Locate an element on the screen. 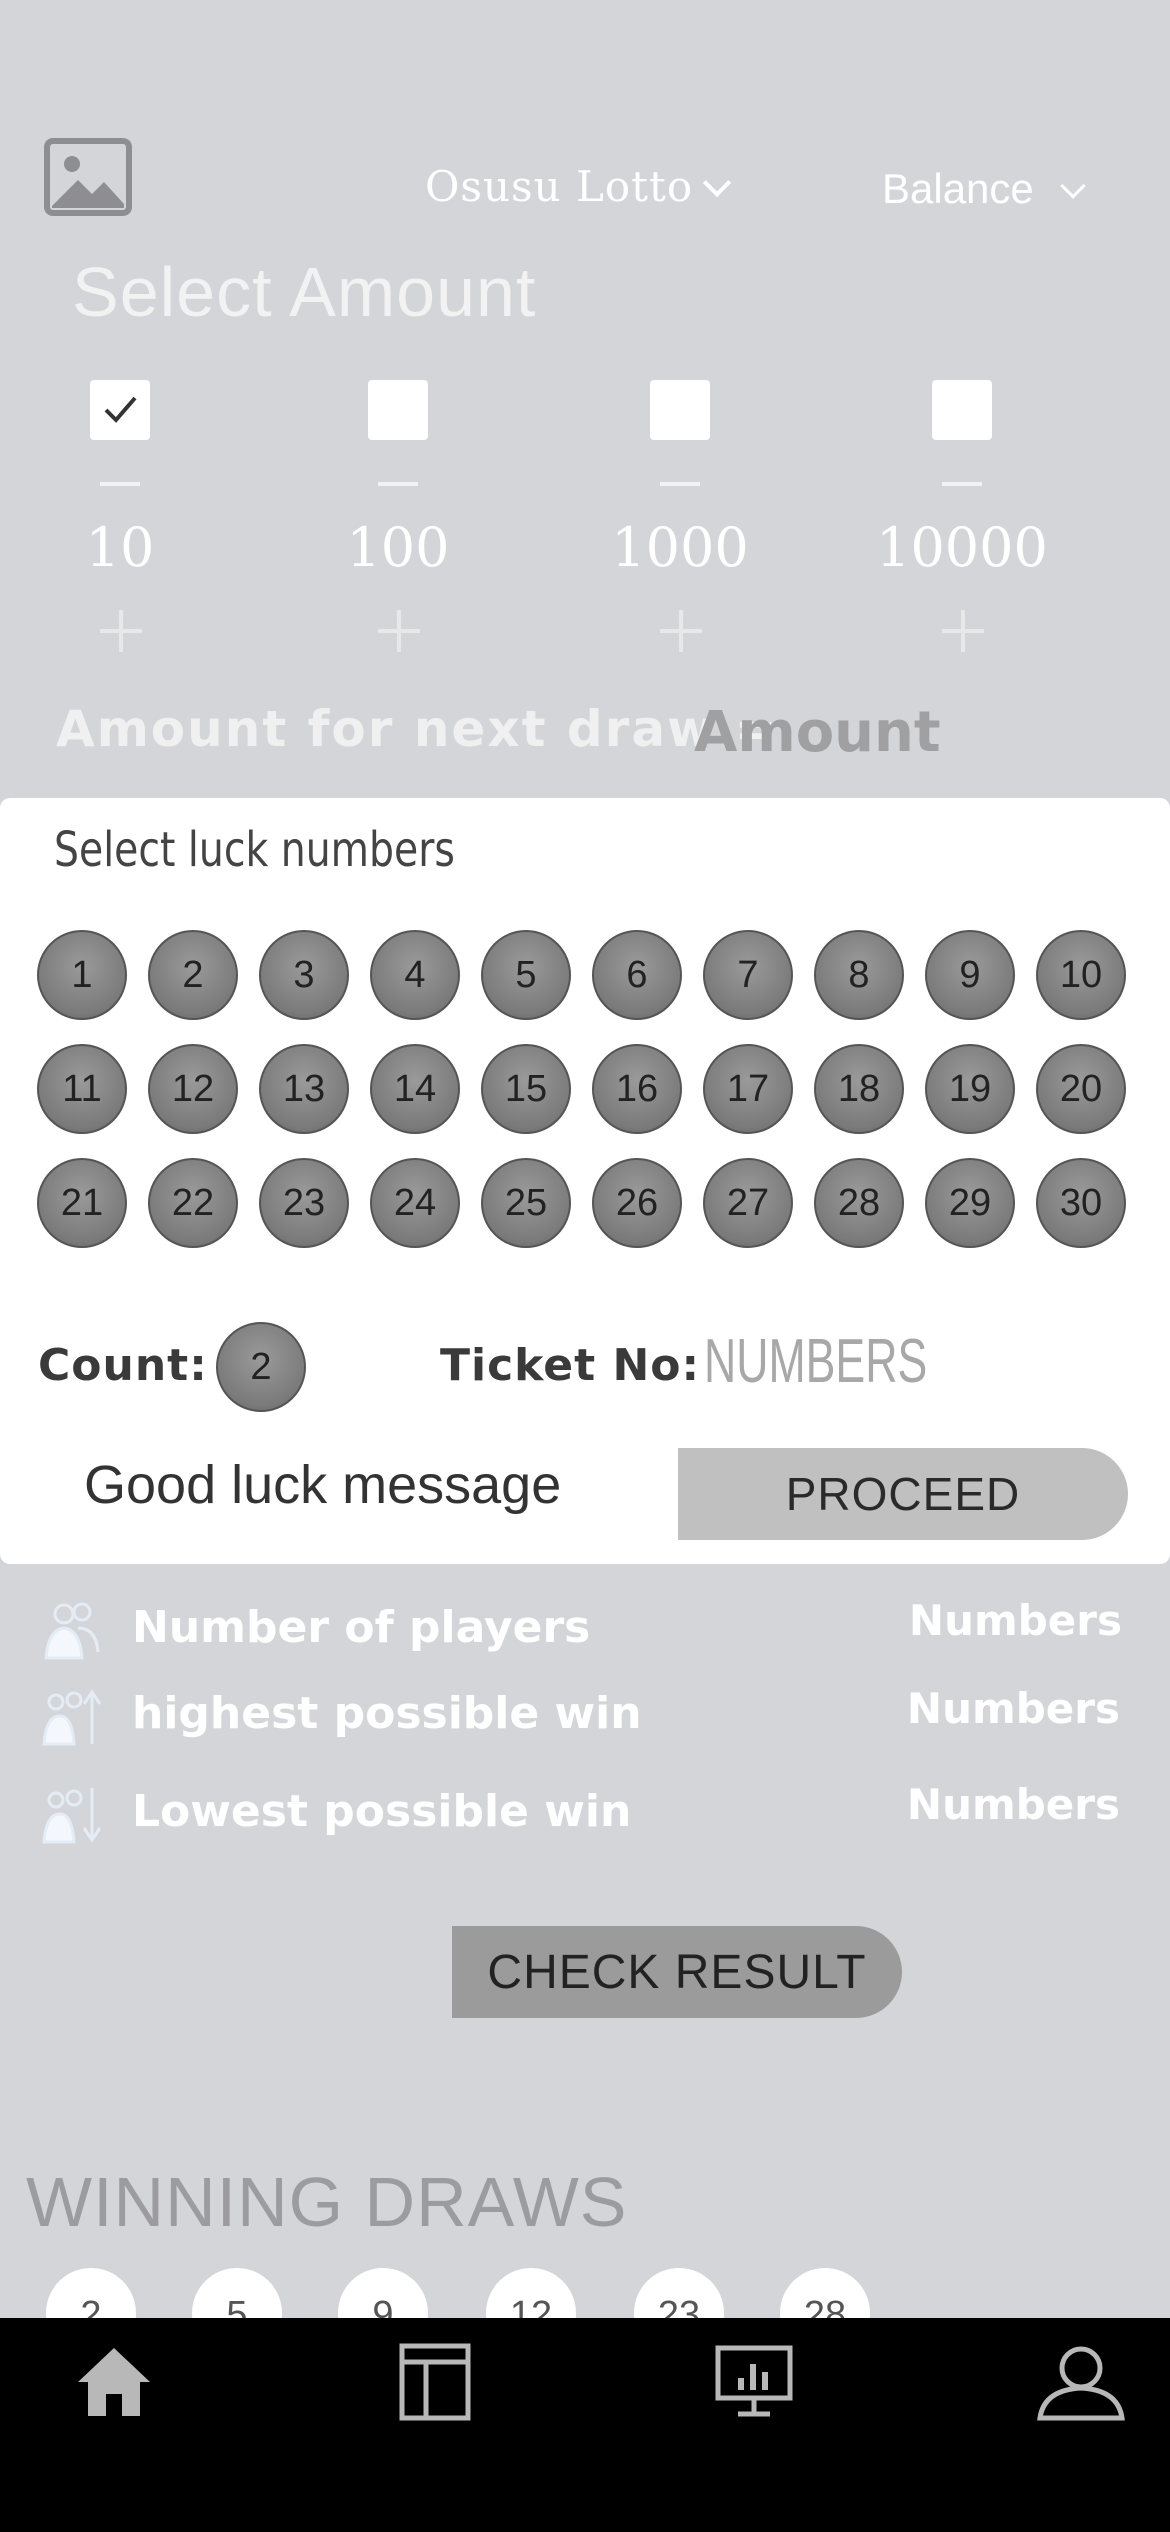  luck-number-ball: 1 is located at coordinates (82, 975).